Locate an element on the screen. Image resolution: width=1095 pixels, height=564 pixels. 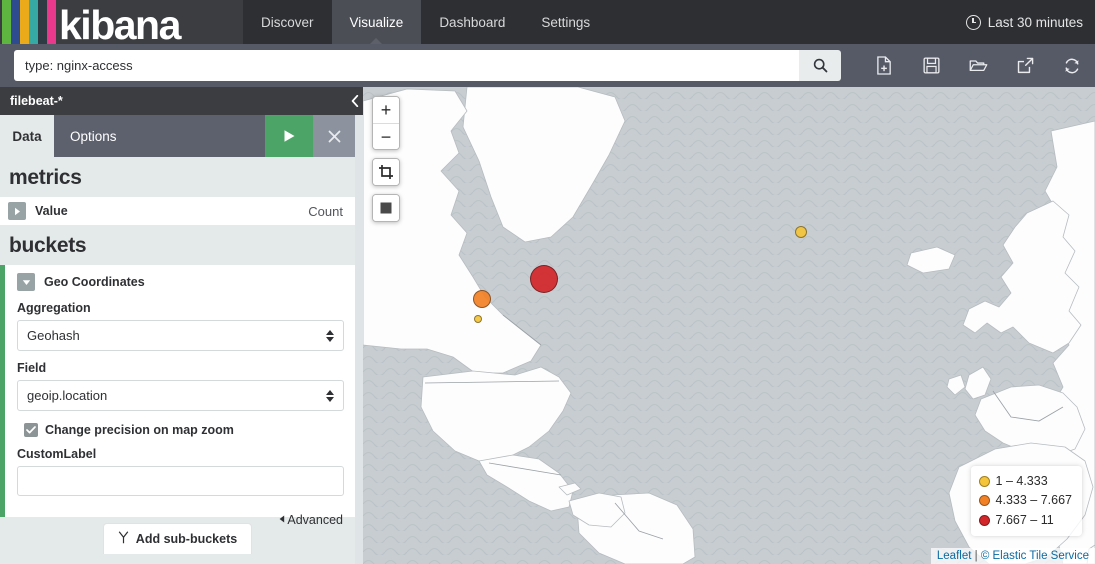
query-bar is located at coordinates (547, 65).